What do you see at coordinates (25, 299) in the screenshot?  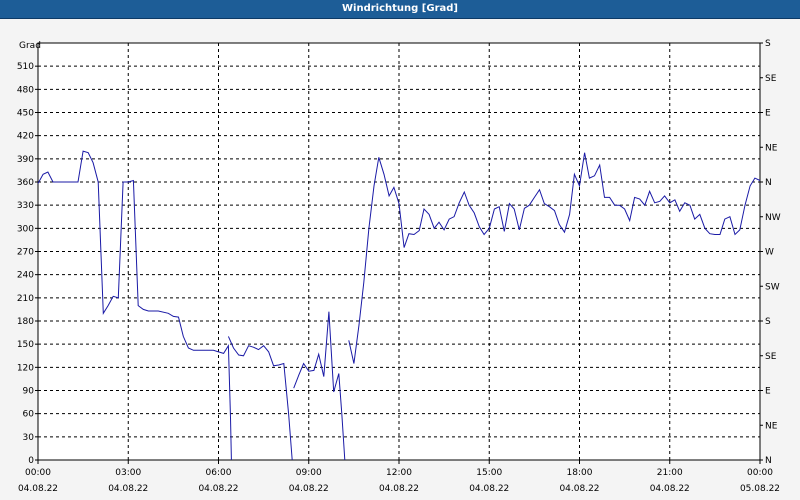 I see `y-tick-label: 210` at bounding box center [25, 299].